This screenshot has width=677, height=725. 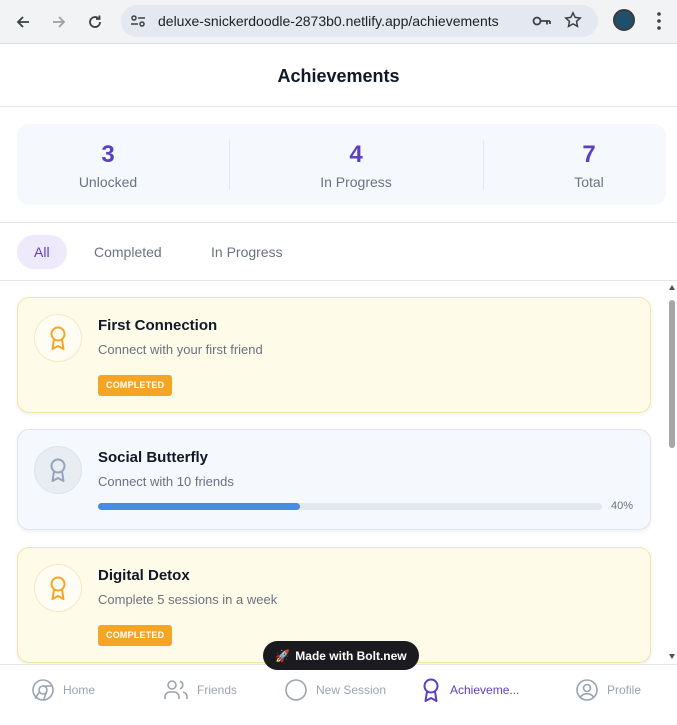 I want to click on chrome-home-icon, so click(x=43, y=690).